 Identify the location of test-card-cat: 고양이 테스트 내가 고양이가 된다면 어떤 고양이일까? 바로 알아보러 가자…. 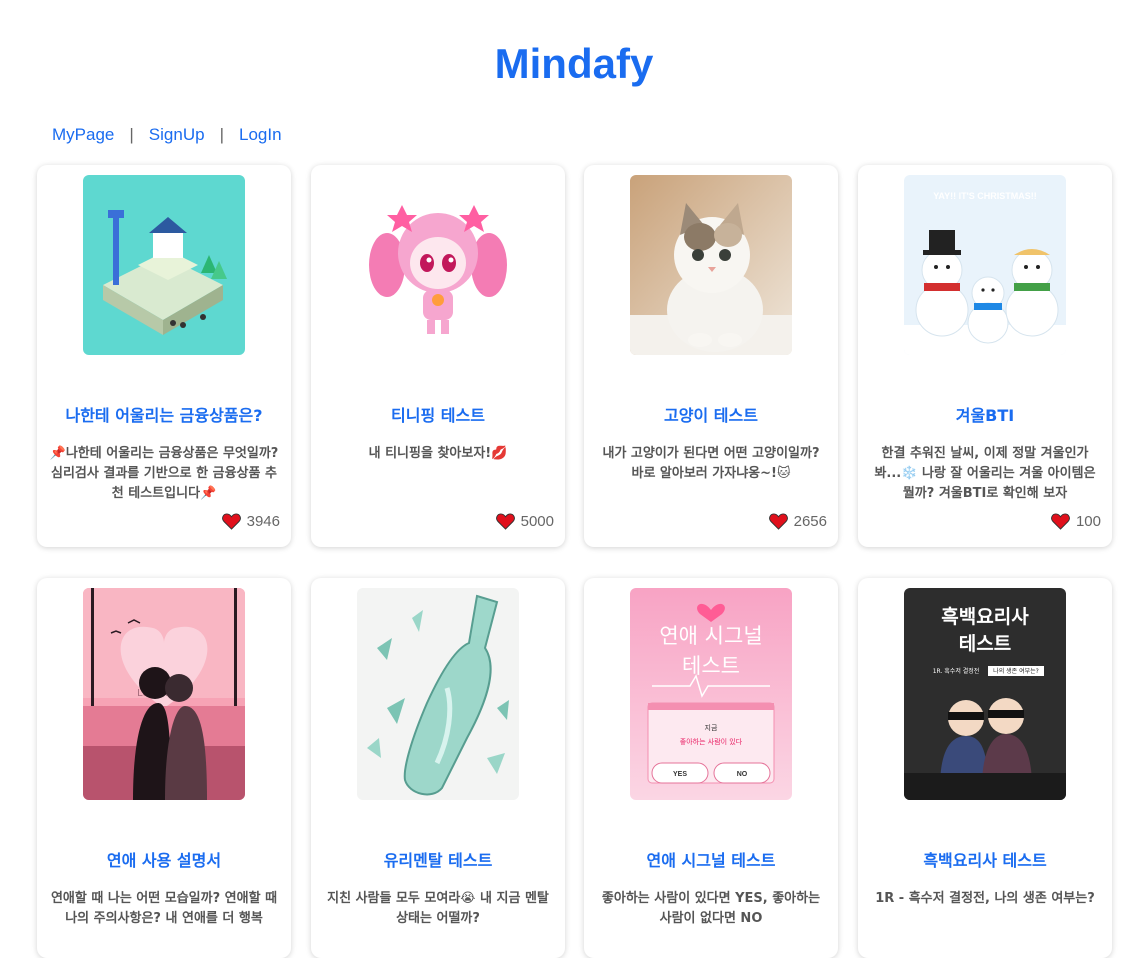
(711, 356).